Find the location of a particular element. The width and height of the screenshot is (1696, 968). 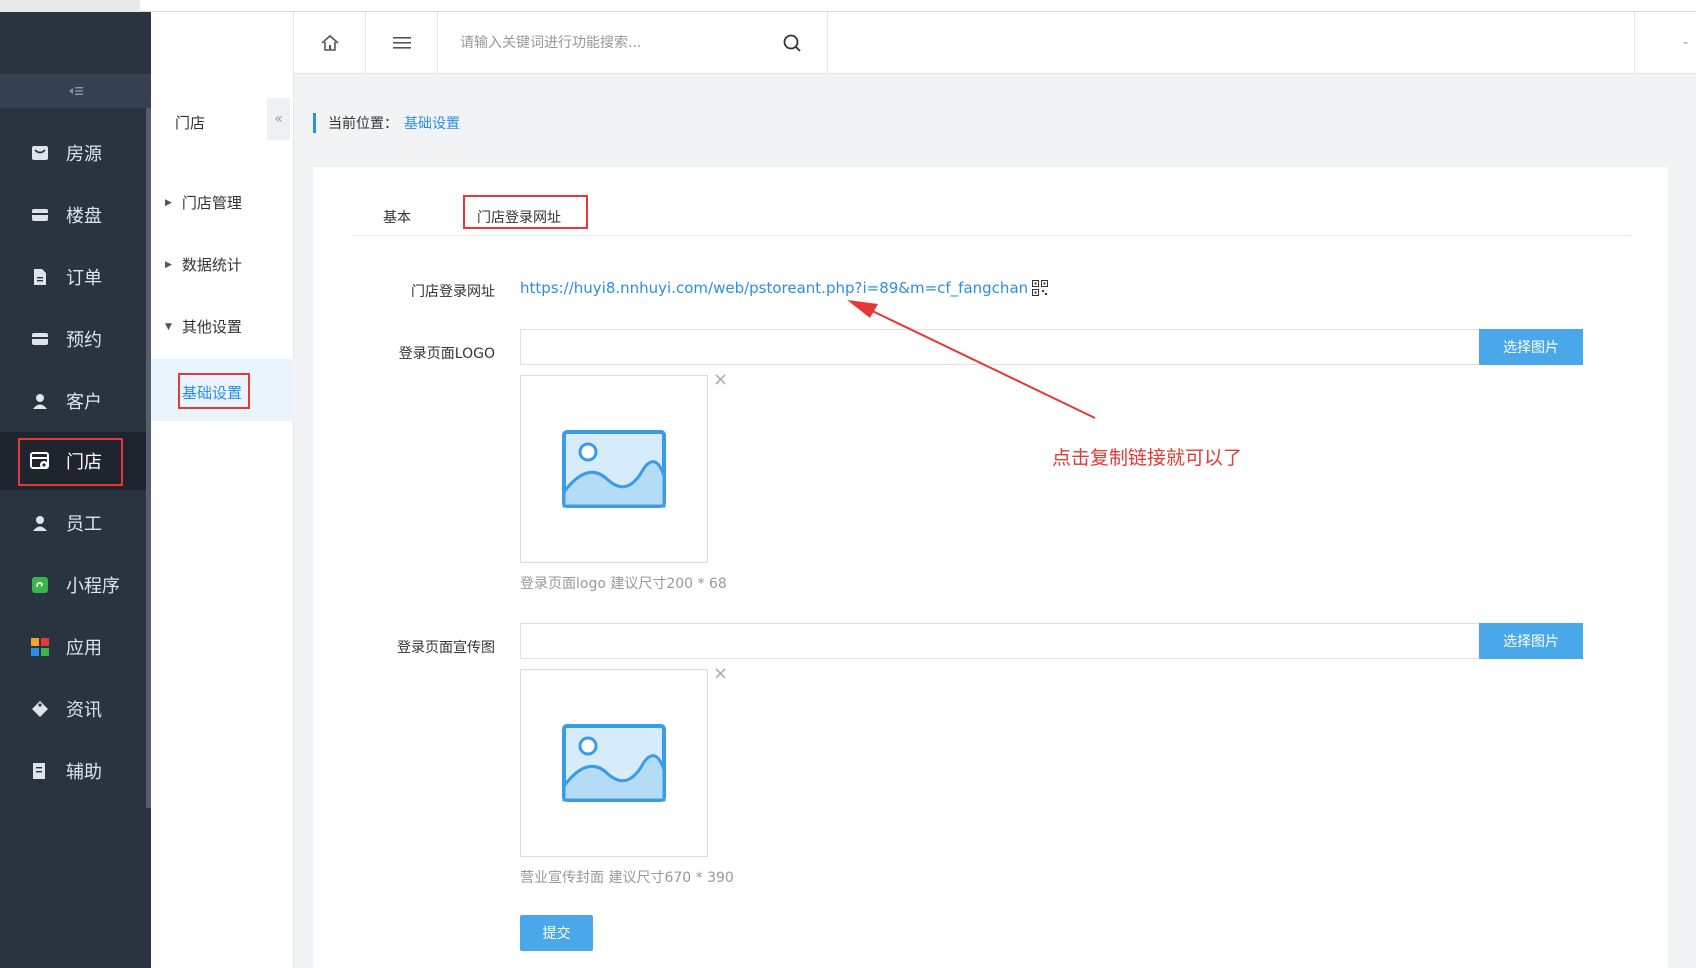

subnav-group-store-management: ▶ 门店管理 is located at coordinates (203, 202).